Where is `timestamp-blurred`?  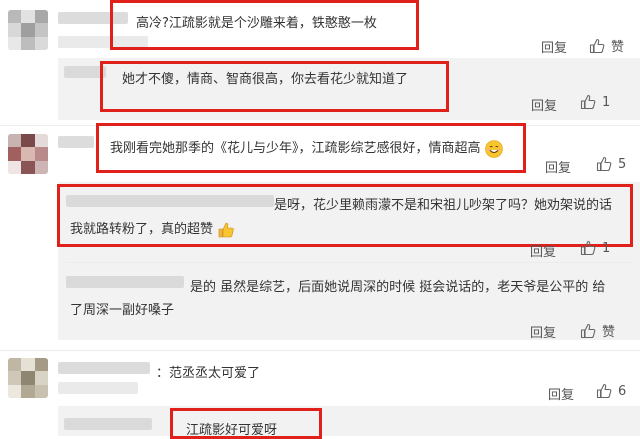 timestamp-blurred is located at coordinates (98, 388).